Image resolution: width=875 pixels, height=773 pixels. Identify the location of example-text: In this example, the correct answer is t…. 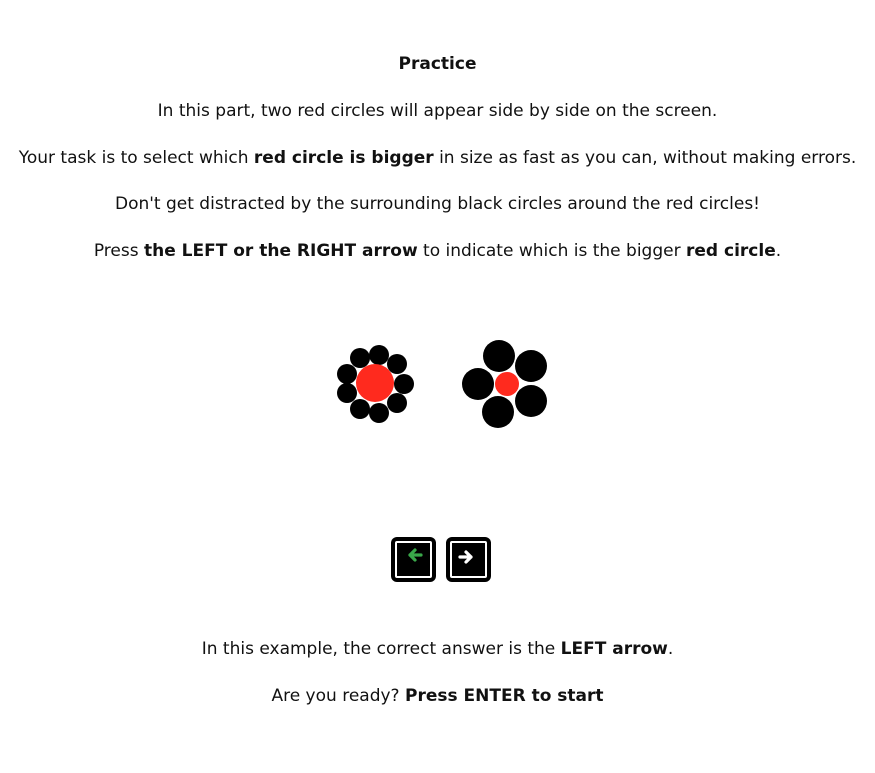
(437, 649).